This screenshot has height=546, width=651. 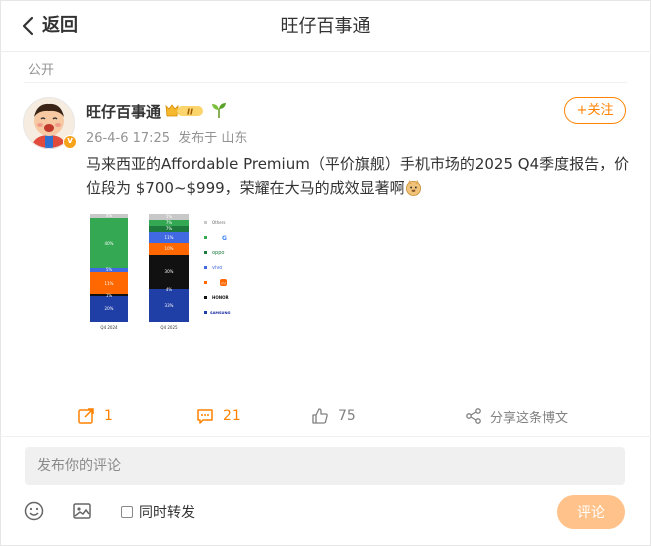 I want to click on like-count: 75, so click(x=347, y=416).